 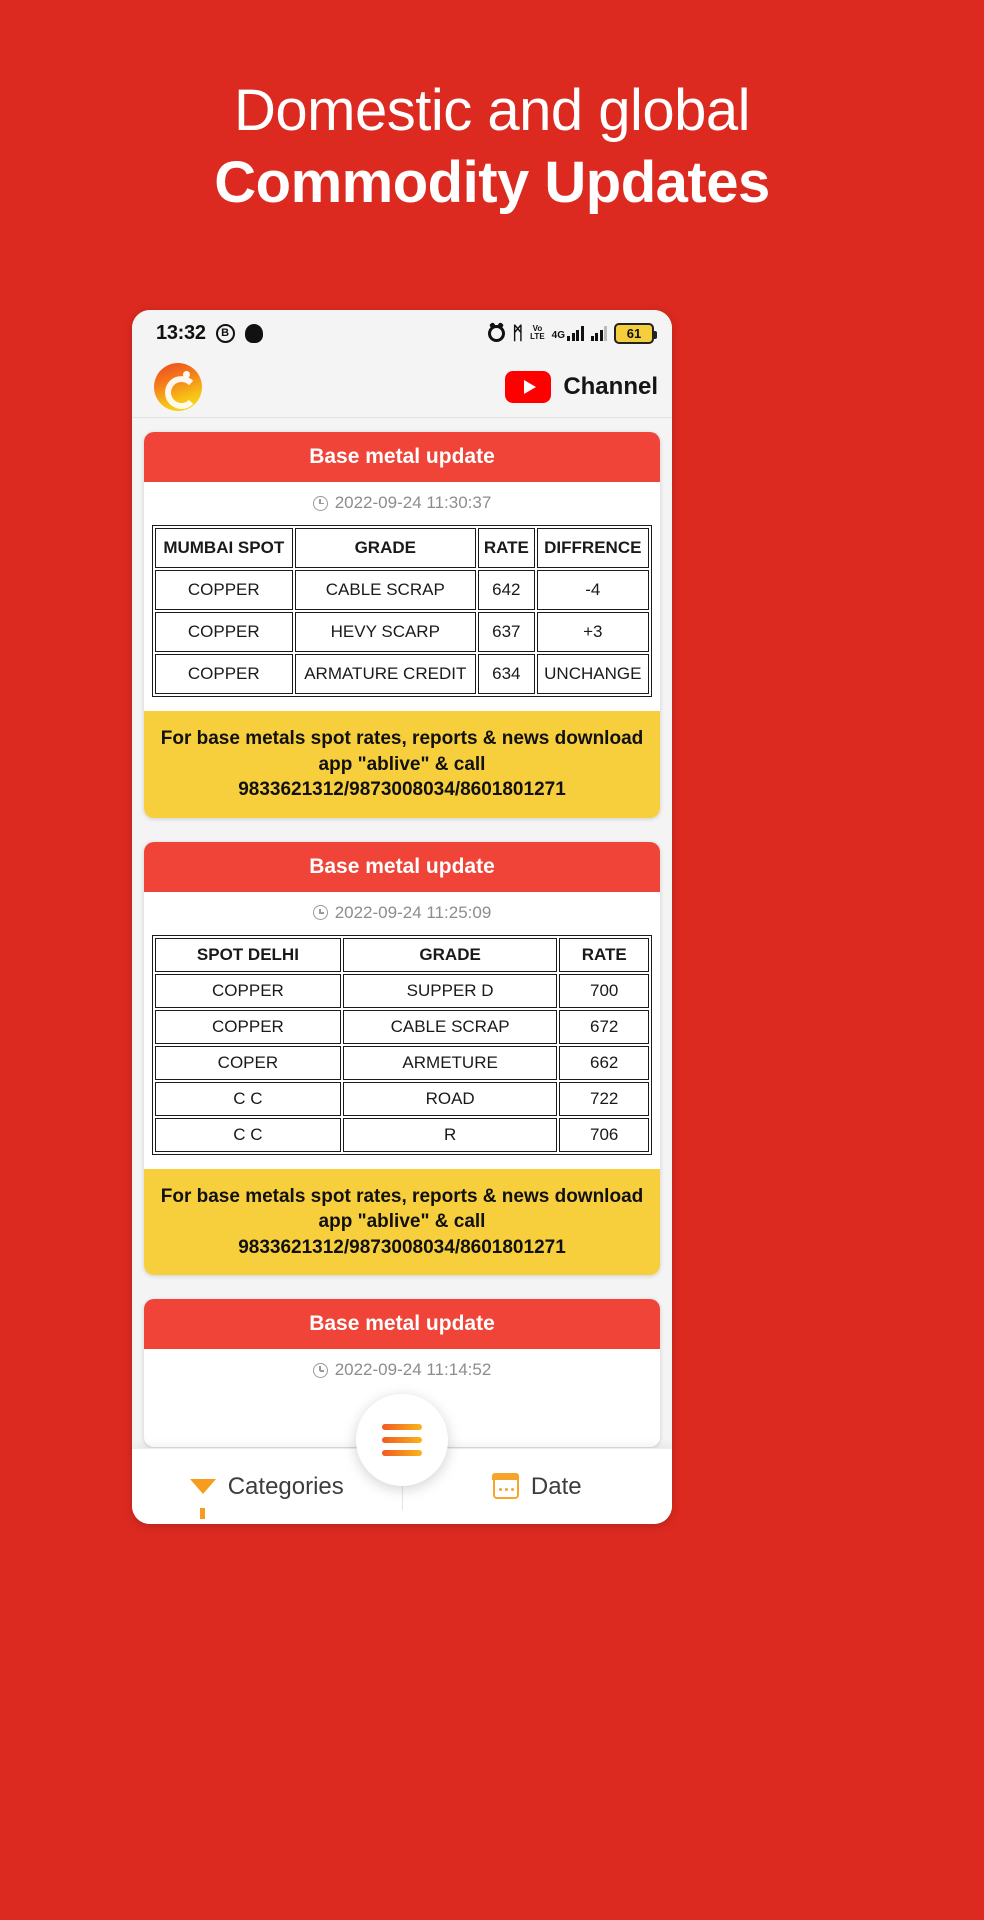 I want to click on table-cell: COPER, so click(x=248, y=1062).